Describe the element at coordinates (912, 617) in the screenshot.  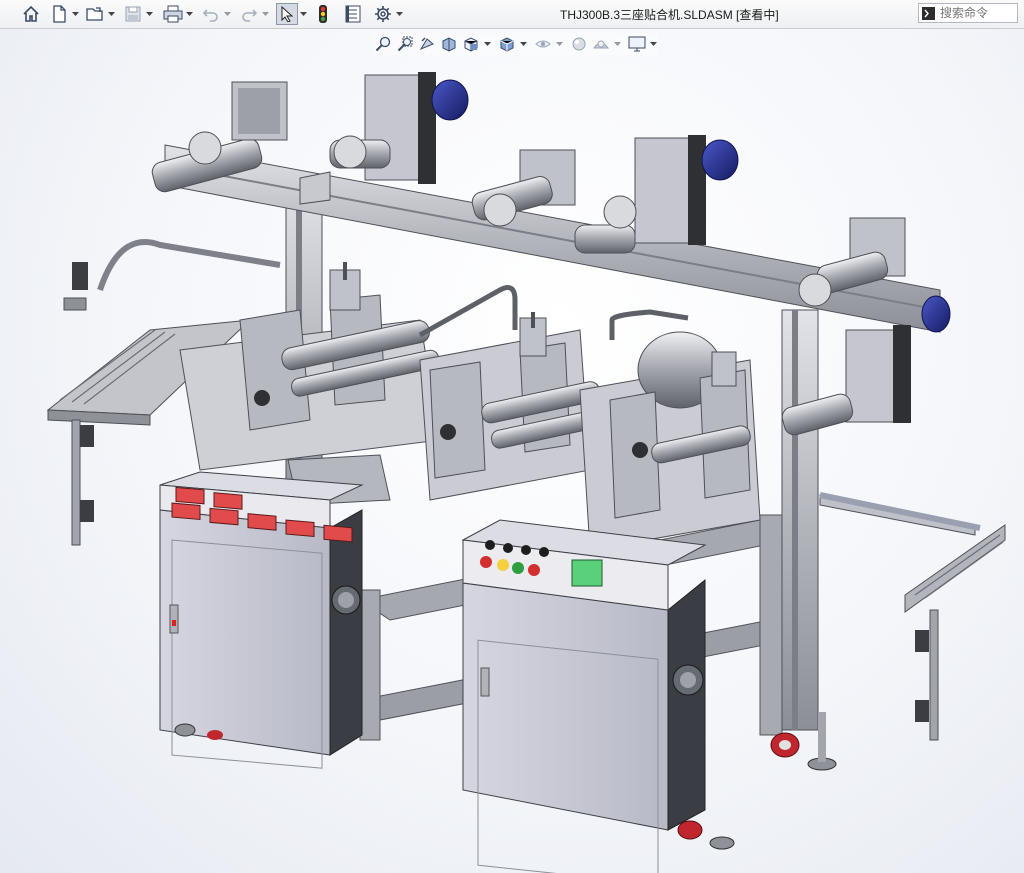
I see `outfeed-table` at that location.